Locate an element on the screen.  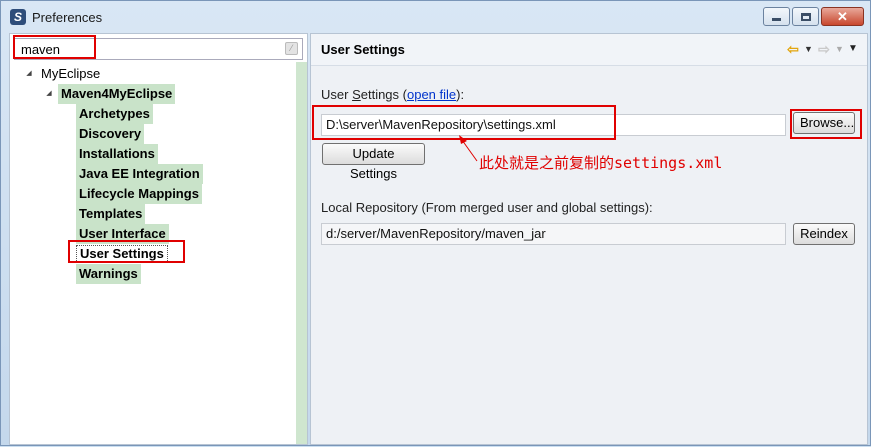
tree-node-user-interface: User Interface is located at coordinates (122, 234).